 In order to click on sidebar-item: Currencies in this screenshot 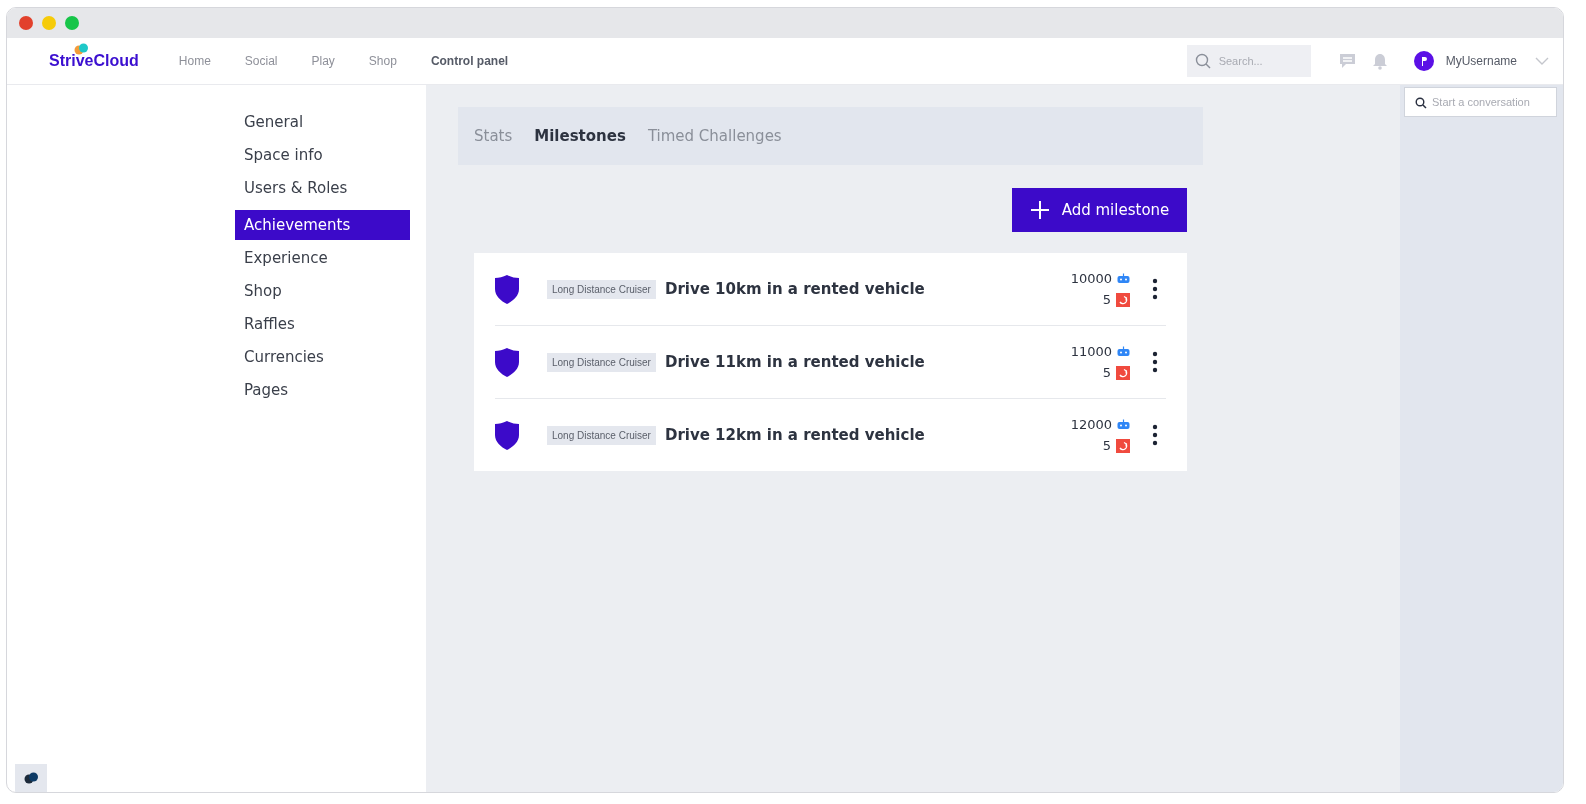, I will do `click(322, 357)`.